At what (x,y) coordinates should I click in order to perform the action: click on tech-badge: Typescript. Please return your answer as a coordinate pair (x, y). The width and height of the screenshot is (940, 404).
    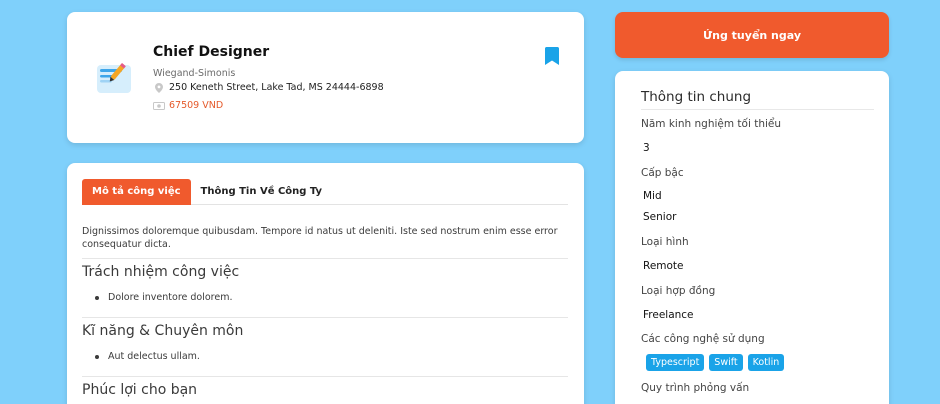
    Looking at the image, I should click on (675, 362).